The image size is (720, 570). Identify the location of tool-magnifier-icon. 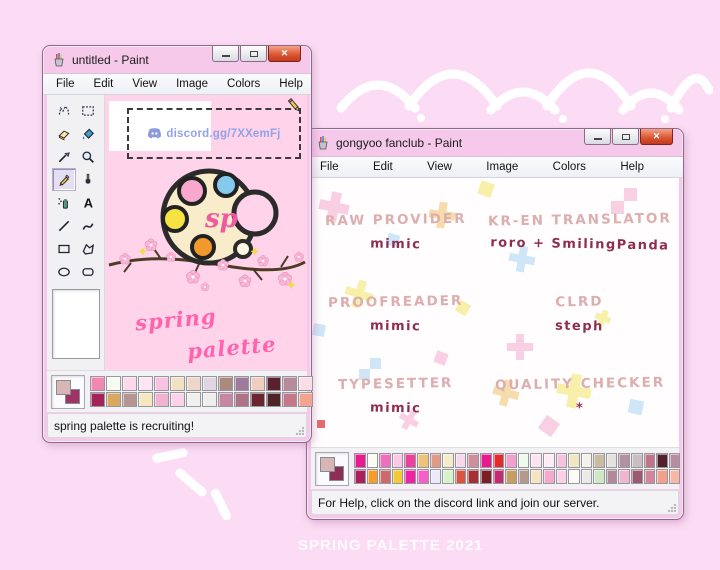
(88, 156).